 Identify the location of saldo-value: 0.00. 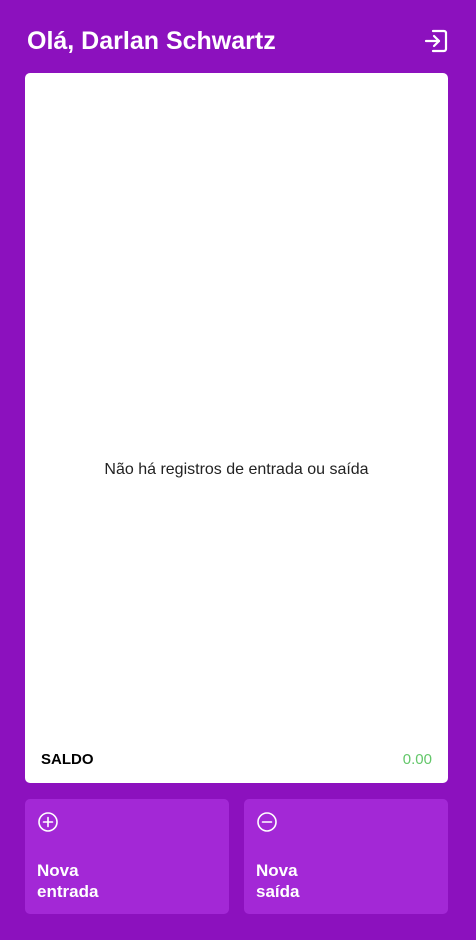
(417, 759).